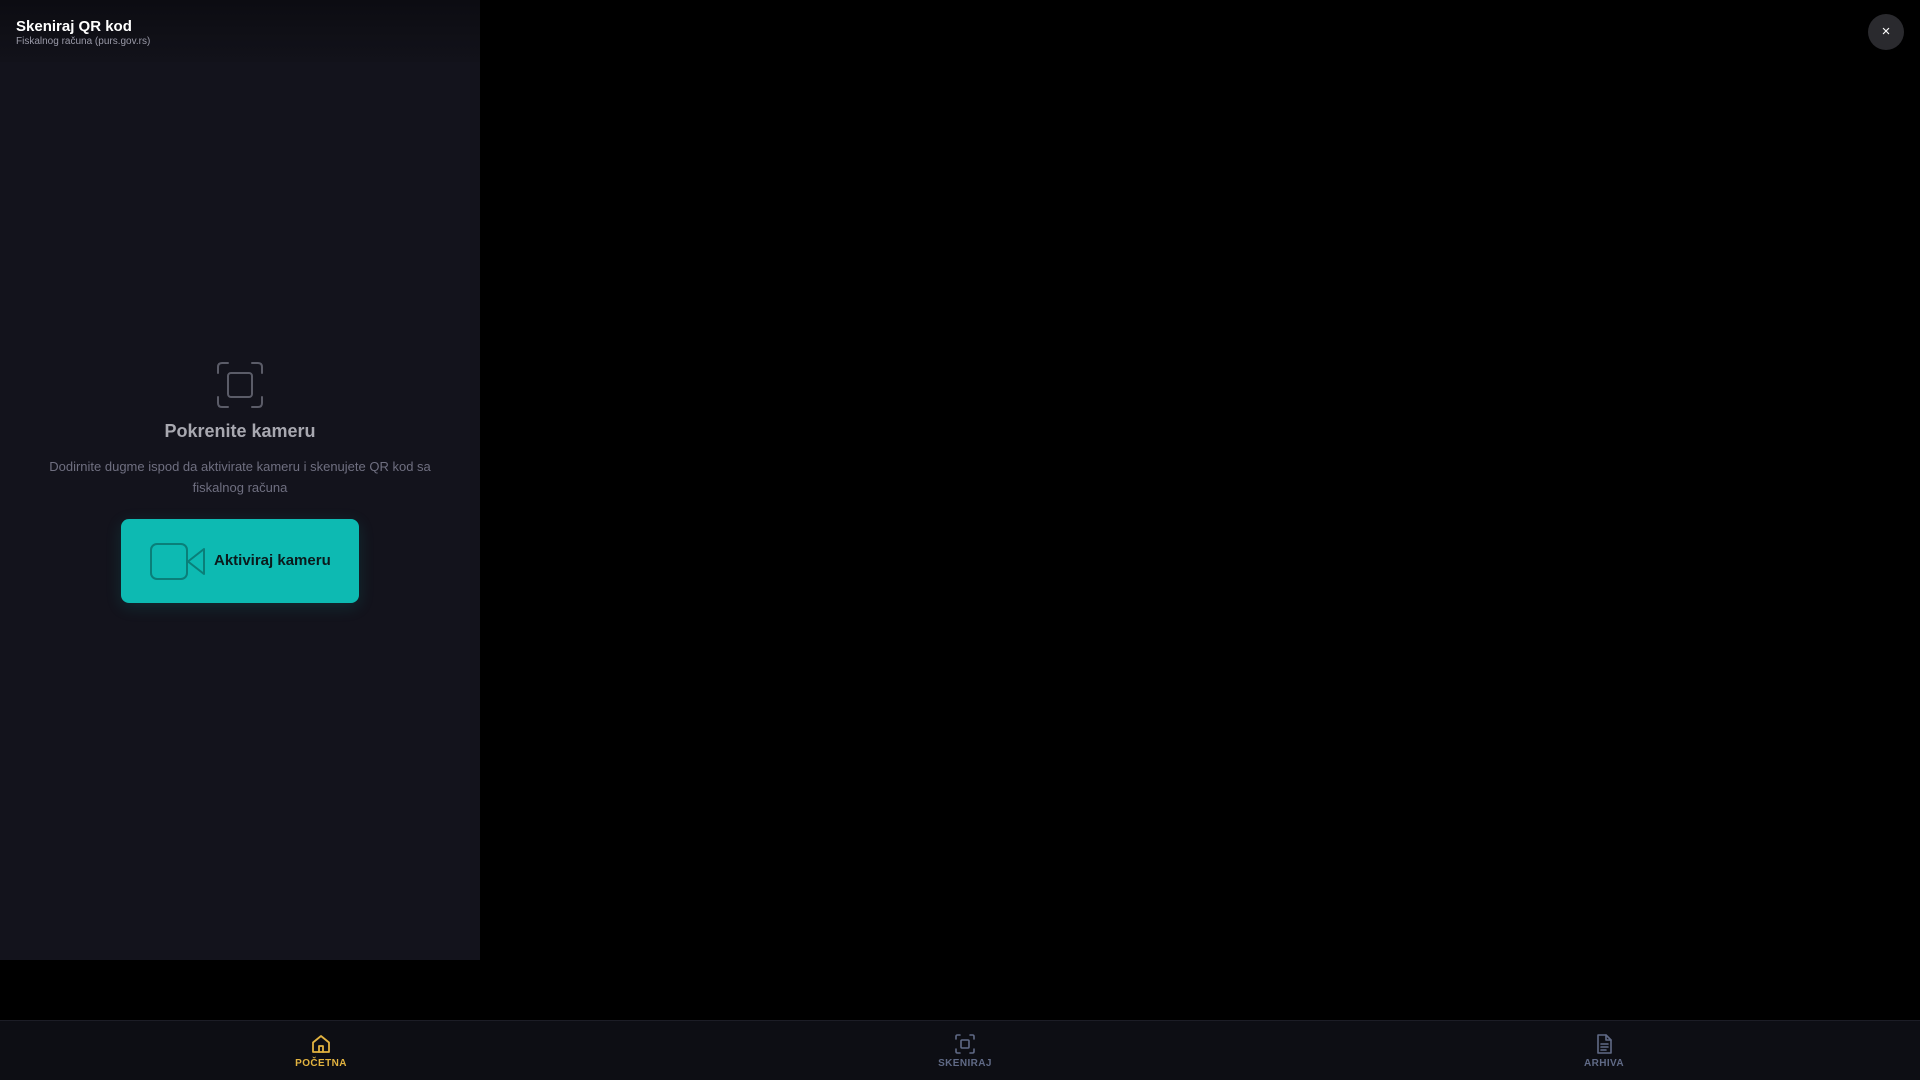  I want to click on page-subtitle: Fiskalnog računa (purs.gov.rs), so click(83, 41).